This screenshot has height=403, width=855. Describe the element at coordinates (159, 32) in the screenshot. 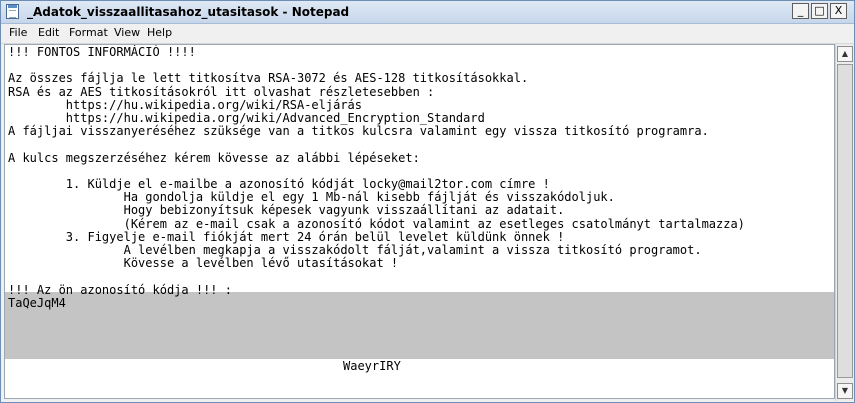

I see `menu-help: Help` at that location.